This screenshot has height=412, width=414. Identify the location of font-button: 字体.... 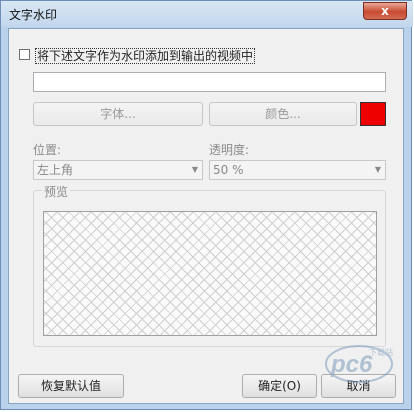
(118, 114).